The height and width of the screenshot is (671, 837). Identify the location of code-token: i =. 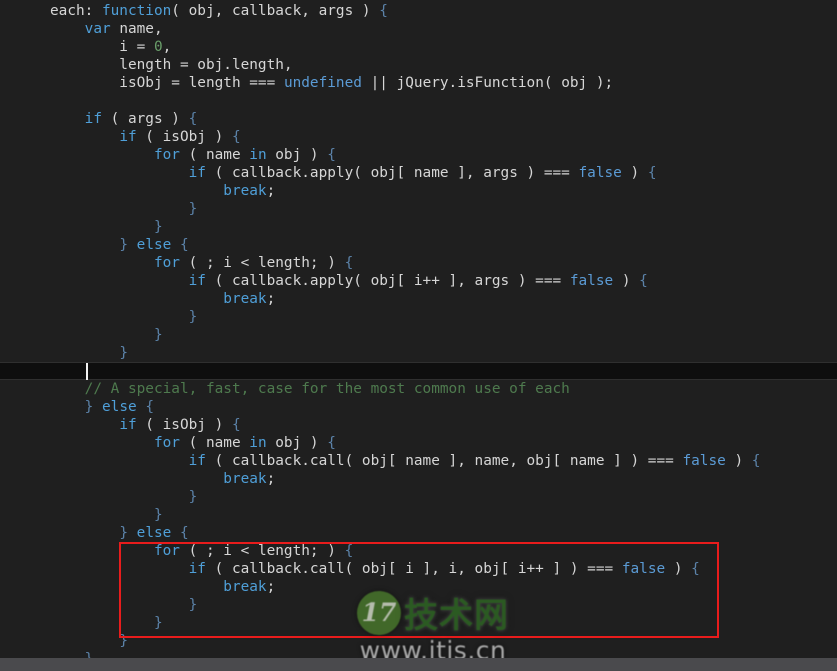
(102, 47).